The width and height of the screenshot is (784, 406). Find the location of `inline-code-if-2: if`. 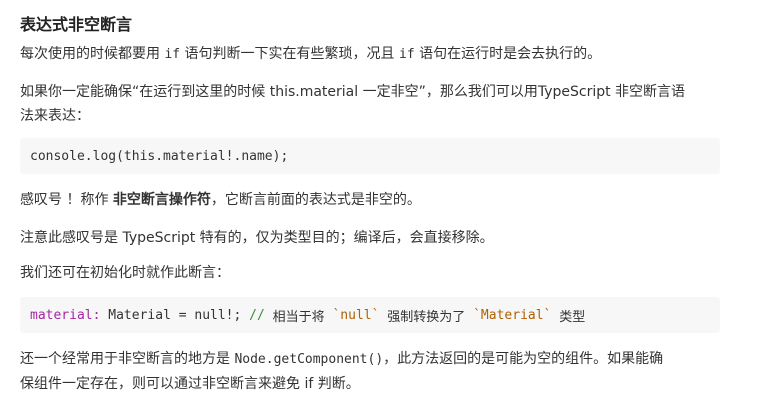

inline-code-if-2: if is located at coordinates (407, 54).